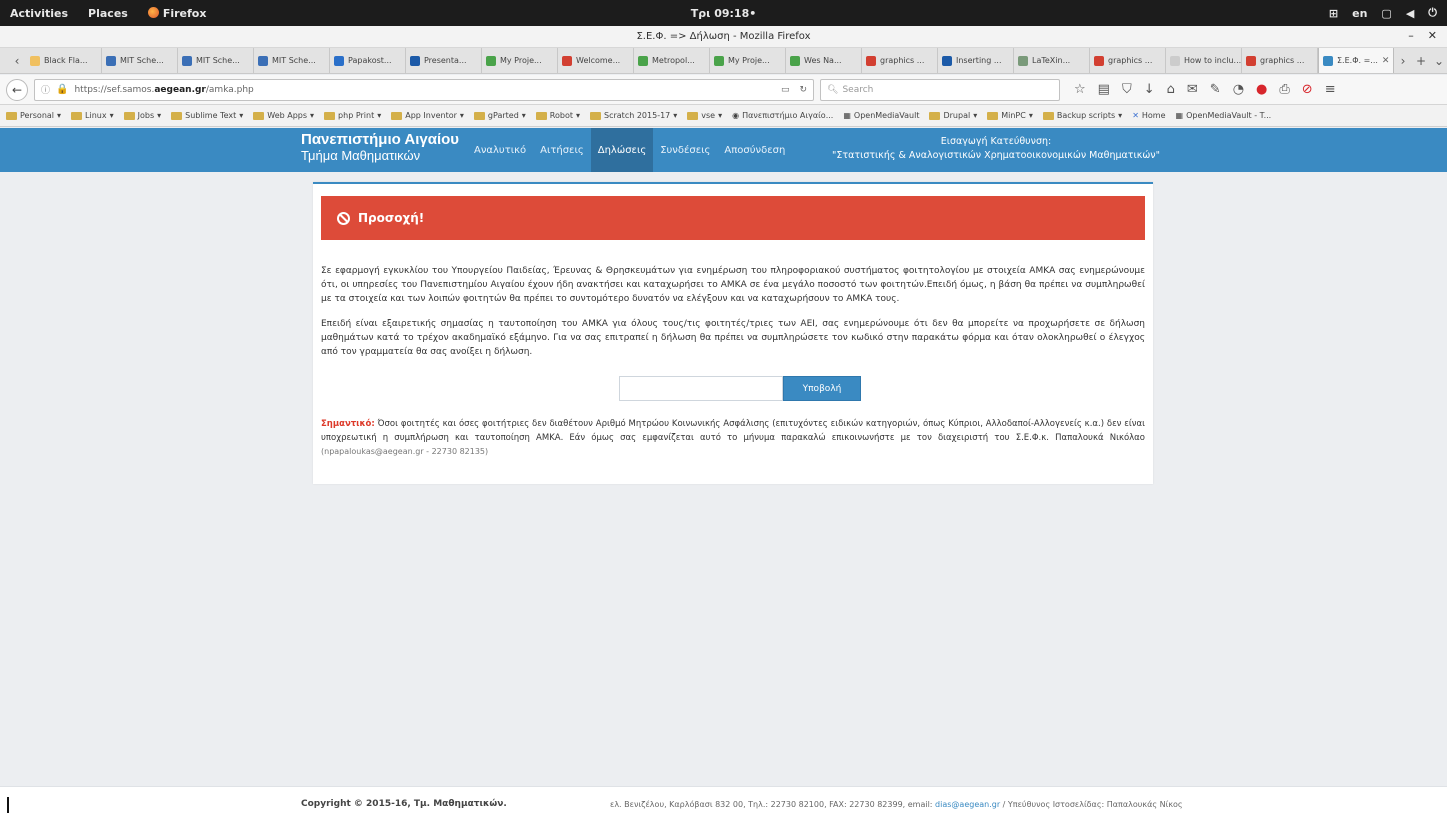  Describe the element at coordinates (499, 115) in the screenshot. I see `bookmark-folder: gParted ▾` at that location.